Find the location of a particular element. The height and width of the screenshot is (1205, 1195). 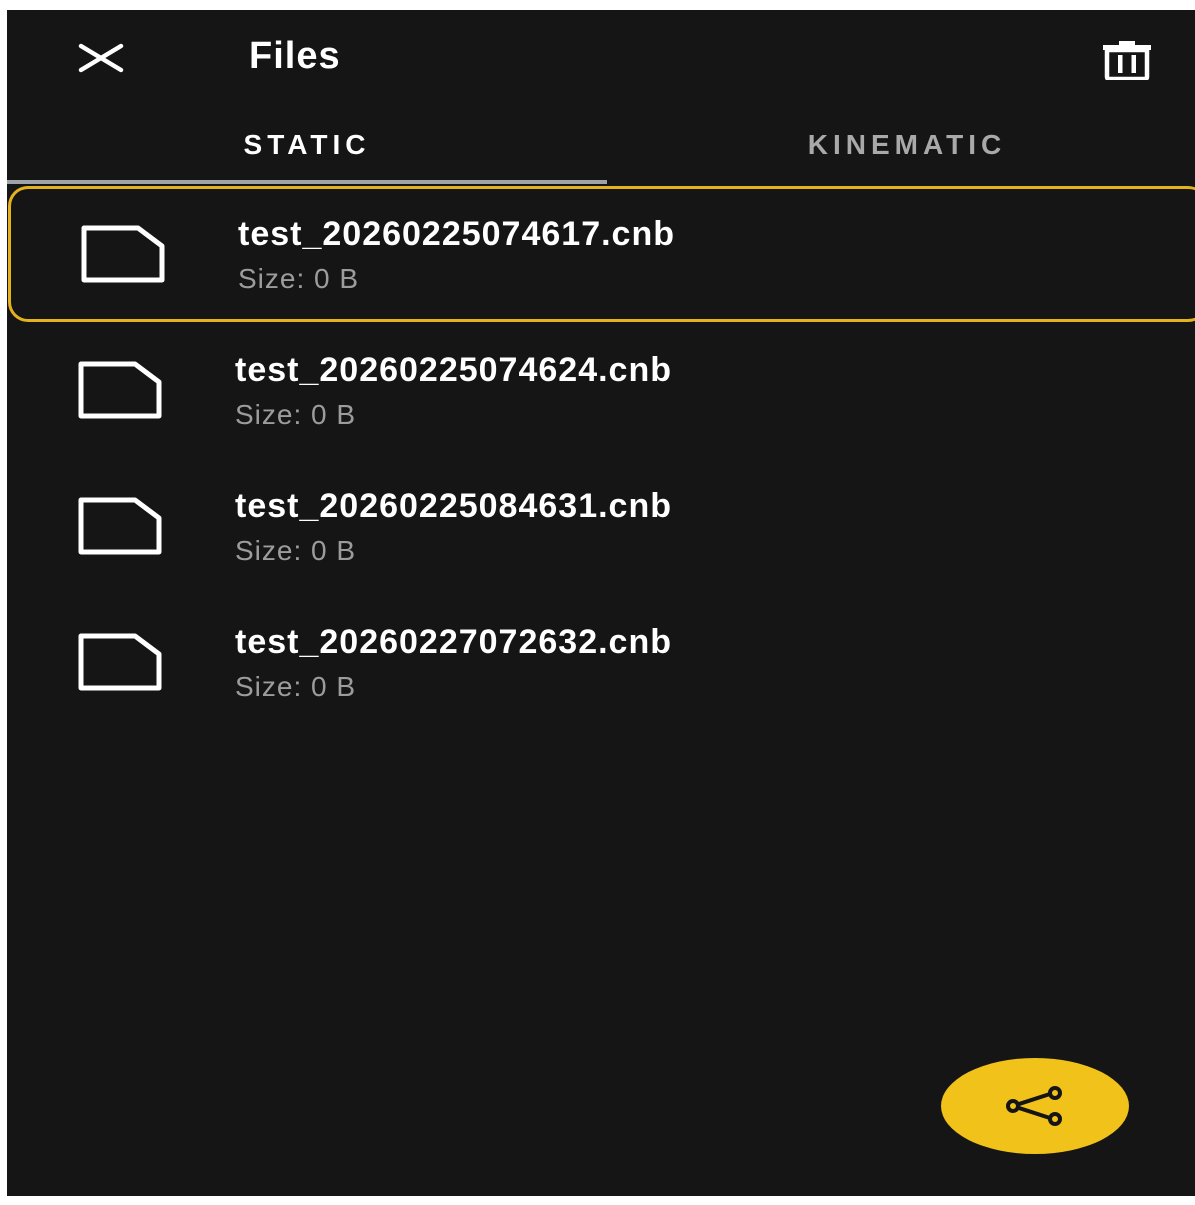

tab-kinematic: KINEMATIC is located at coordinates (901, 145).